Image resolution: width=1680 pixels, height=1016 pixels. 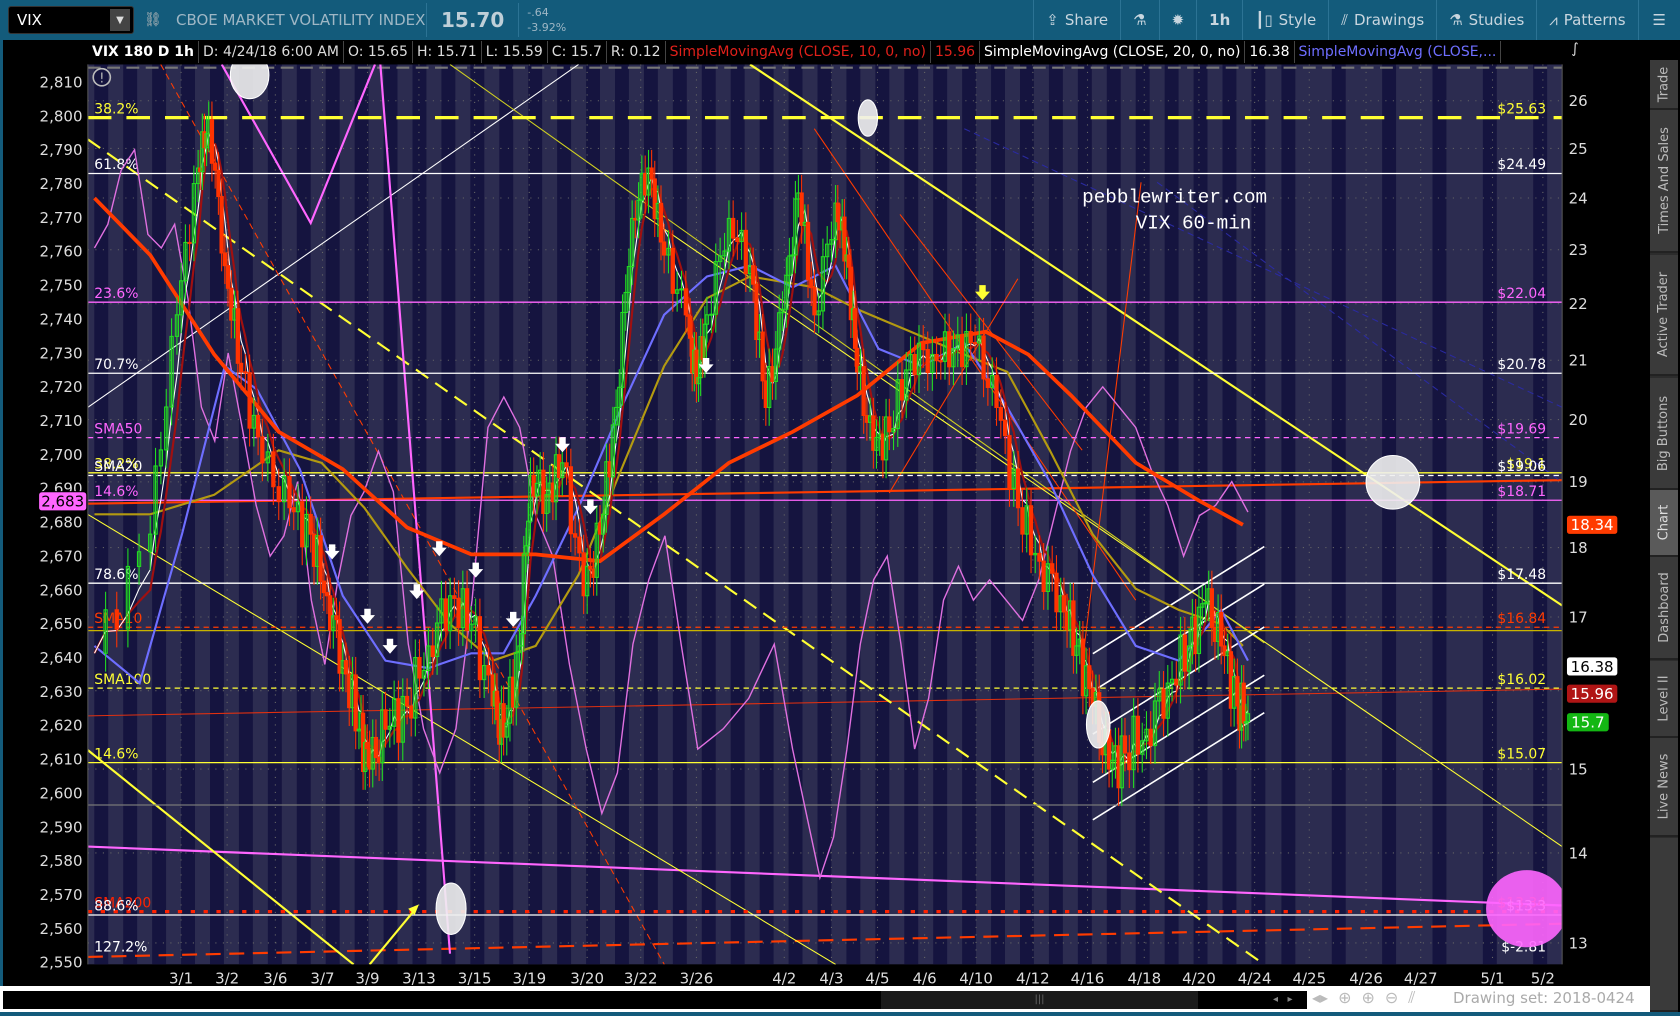 What do you see at coordinates (1086, 20) in the screenshot?
I see `share-label: Share` at bounding box center [1086, 20].